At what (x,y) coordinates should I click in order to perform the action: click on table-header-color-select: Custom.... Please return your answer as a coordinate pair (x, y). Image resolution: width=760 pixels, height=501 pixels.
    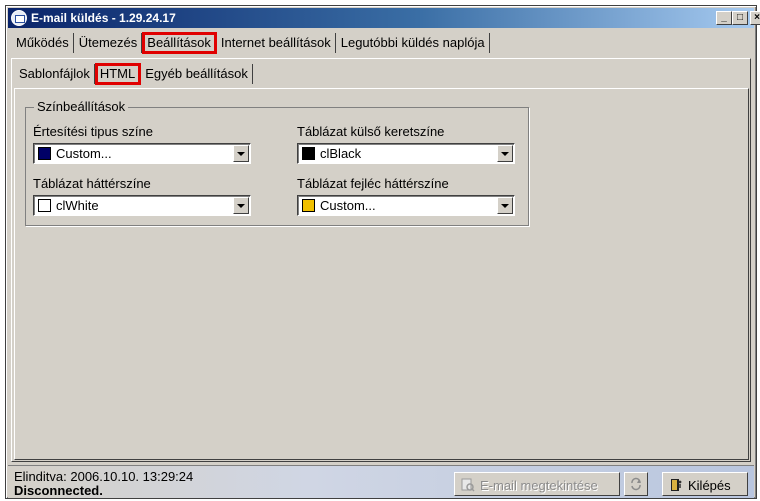
    Looking at the image, I should click on (406, 205).